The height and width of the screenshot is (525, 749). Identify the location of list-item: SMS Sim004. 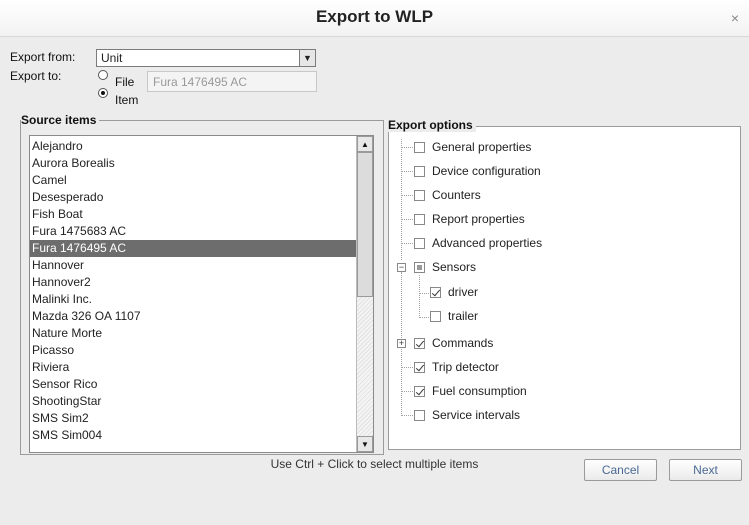
(194, 435).